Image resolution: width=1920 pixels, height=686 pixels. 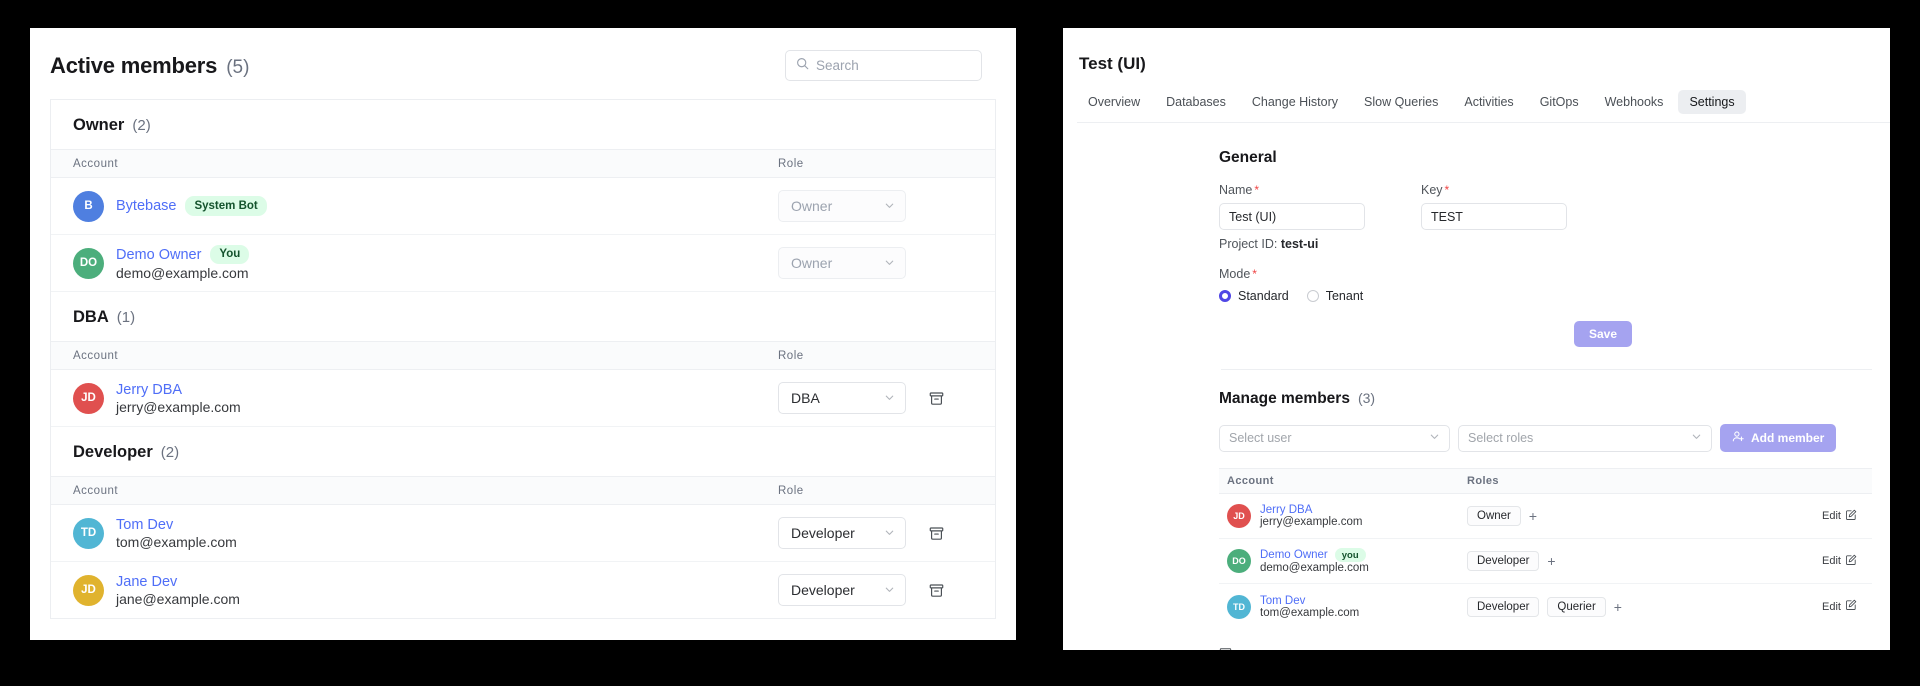 What do you see at coordinates (791, 490) in the screenshot?
I see `column-header-role: Role` at bounding box center [791, 490].